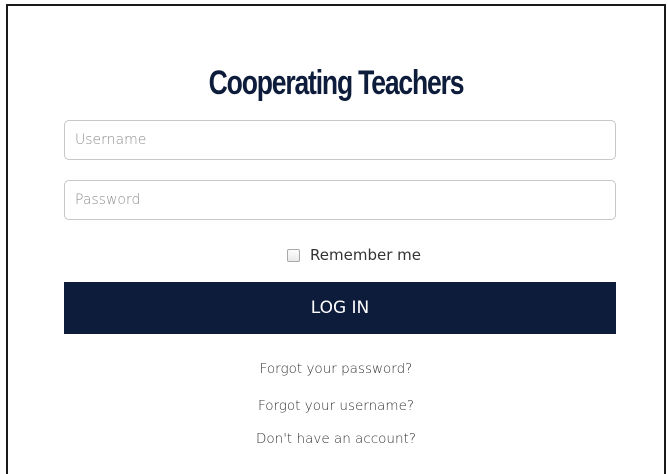 The height and width of the screenshot is (474, 668). What do you see at coordinates (336, 406) in the screenshot?
I see `forgot-username-link: Forgot your username?` at bounding box center [336, 406].